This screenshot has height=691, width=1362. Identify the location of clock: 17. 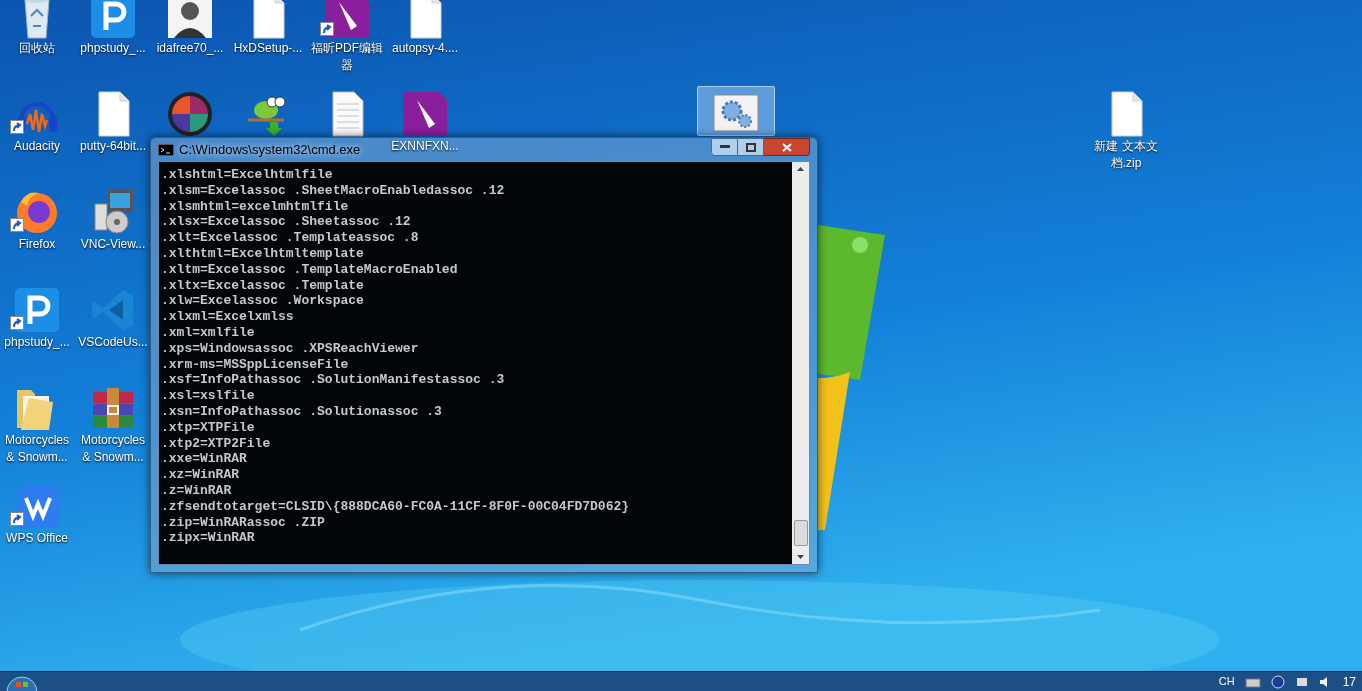
(1349, 681).